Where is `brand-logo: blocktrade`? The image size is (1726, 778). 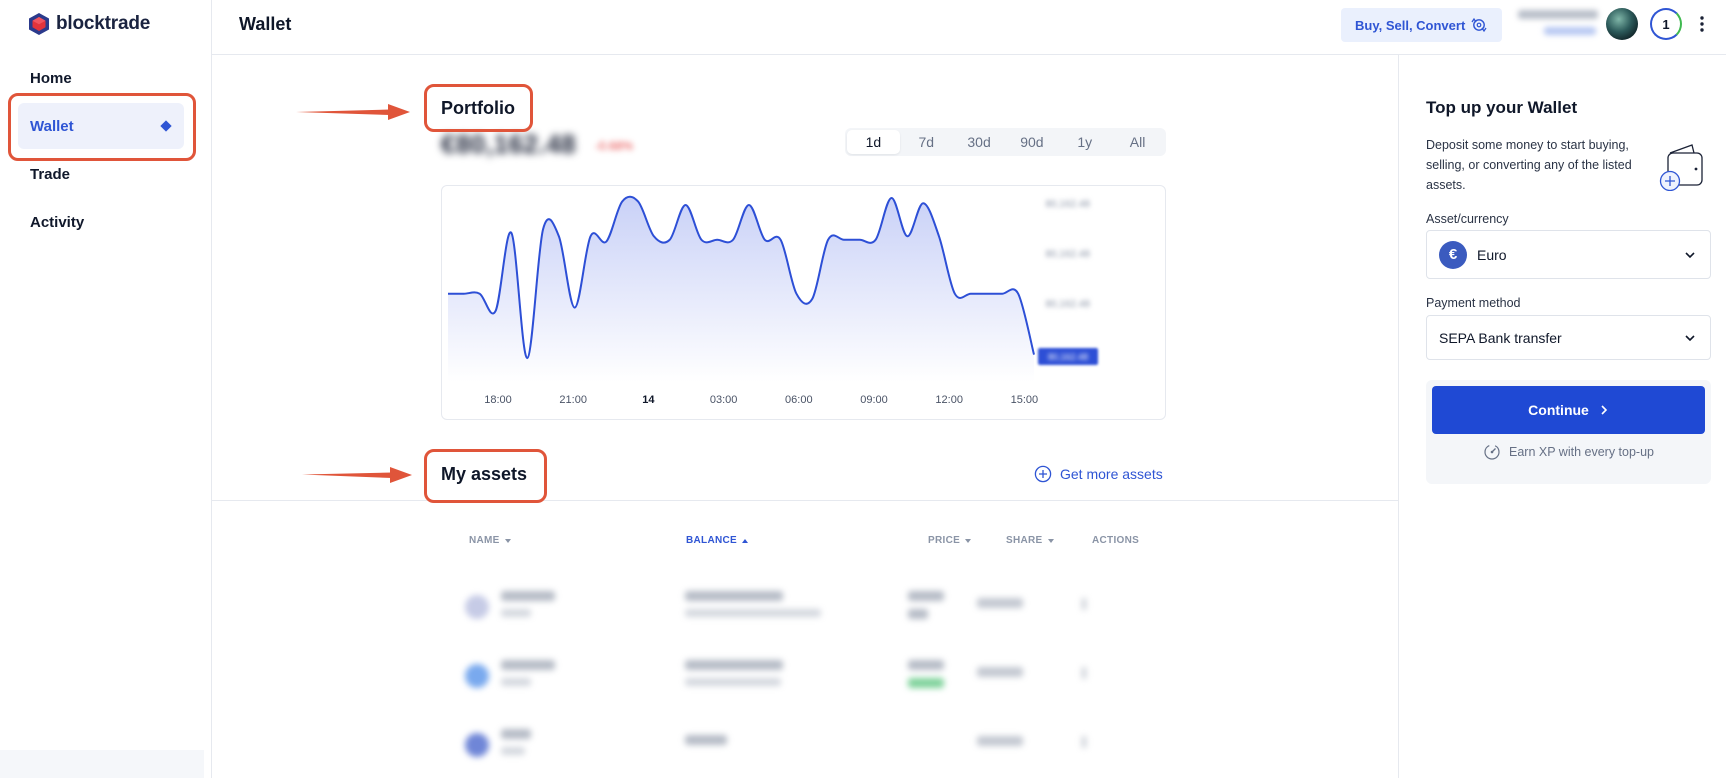
brand-logo: blocktrade is located at coordinates (89, 24).